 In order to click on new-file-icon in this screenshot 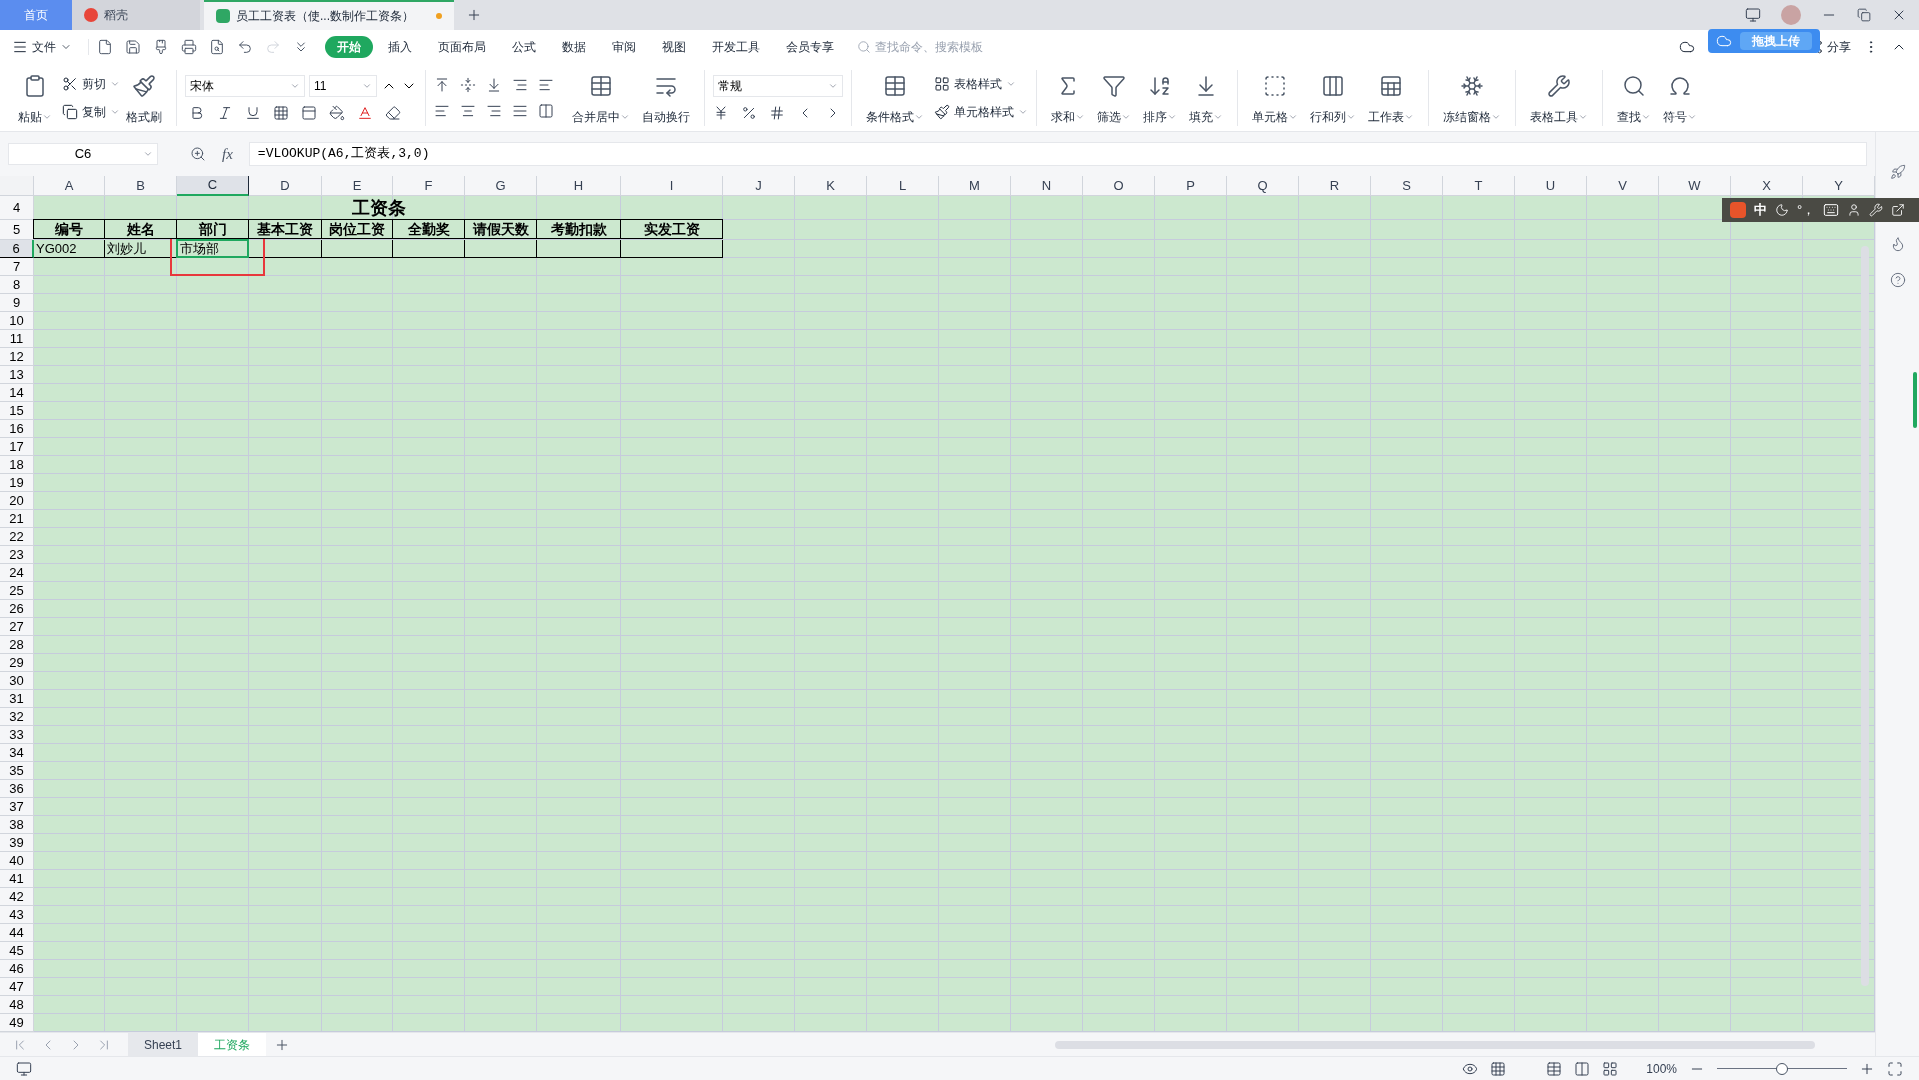, I will do `click(105, 47)`.